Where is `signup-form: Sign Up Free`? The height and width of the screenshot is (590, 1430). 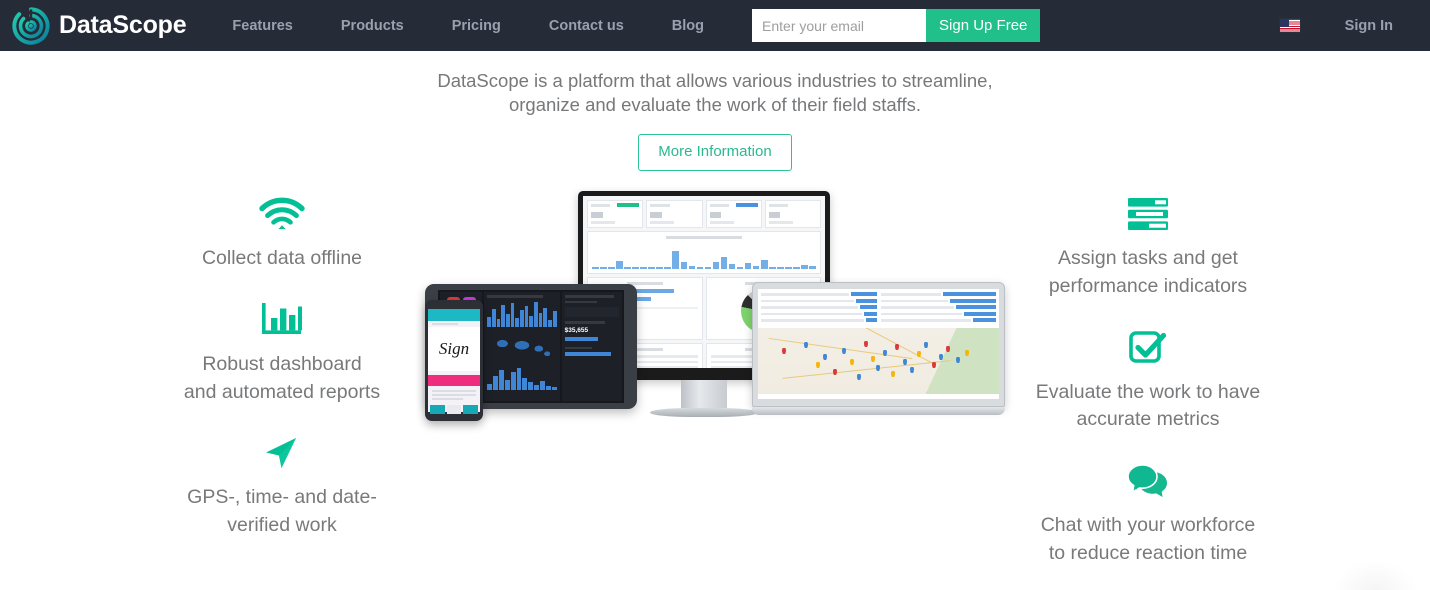
signup-form: Sign Up Free is located at coordinates (896, 25).